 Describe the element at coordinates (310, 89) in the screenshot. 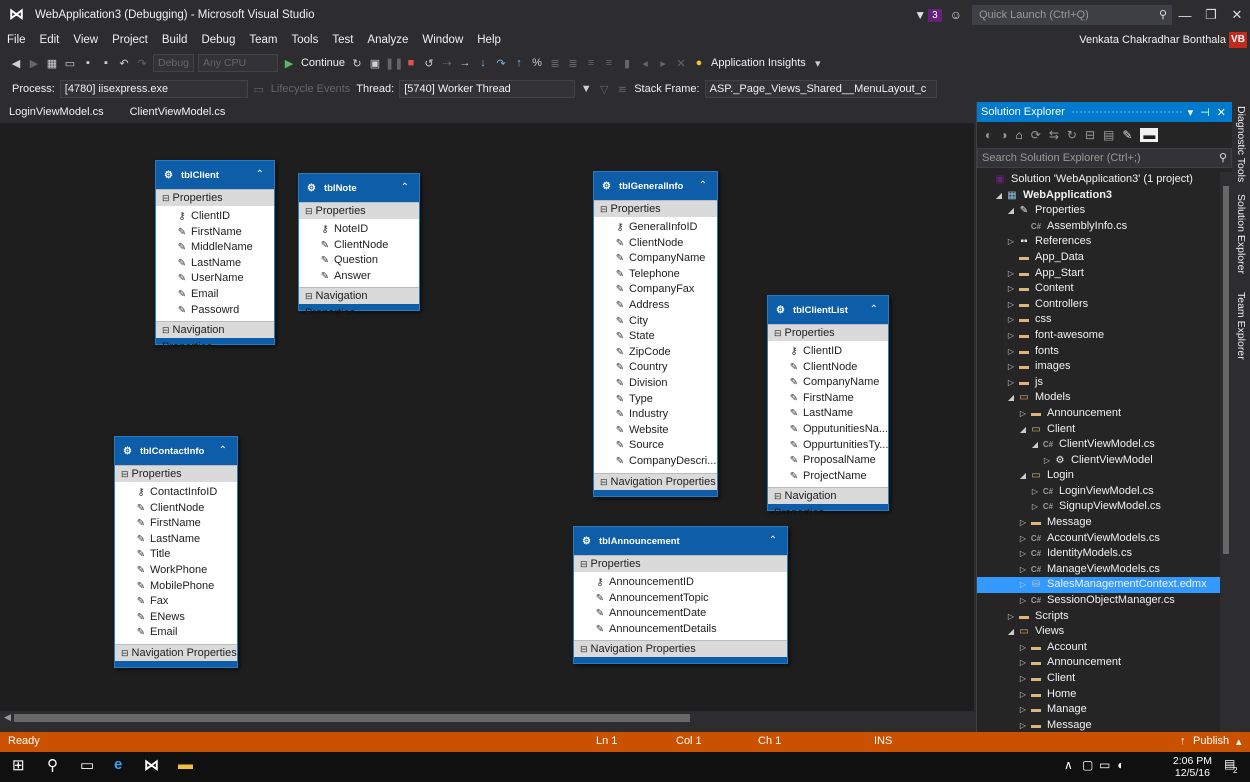

I see `lifecycle-events-button: Lifecycle Events` at that location.